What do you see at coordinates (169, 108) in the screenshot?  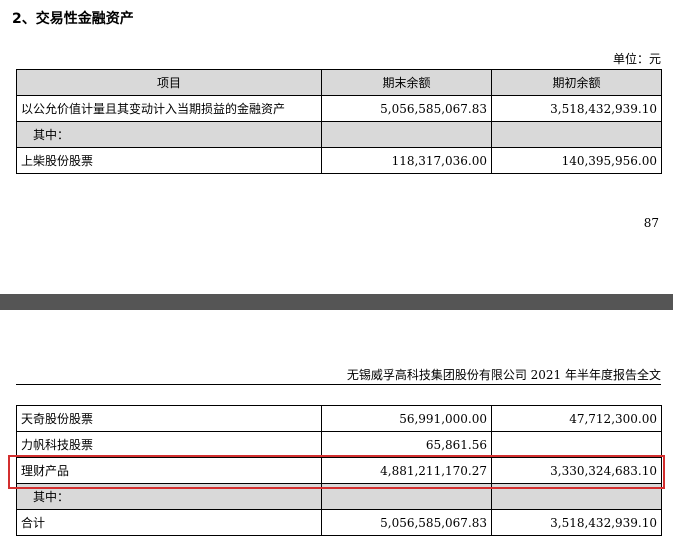 I see `row-item: 以公允价值计量且其变动计入当期损益的金融资产` at bounding box center [169, 108].